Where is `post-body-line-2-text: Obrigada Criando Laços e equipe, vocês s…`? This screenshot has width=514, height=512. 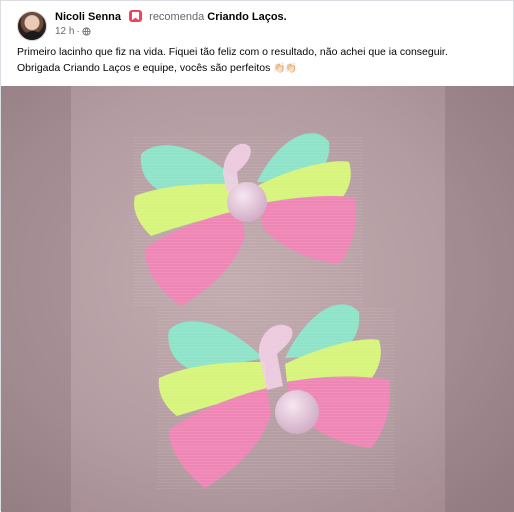 post-body-line-2-text: Obrigada Criando Laços e equipe, vocês s… is located at coordinates (144, 68).